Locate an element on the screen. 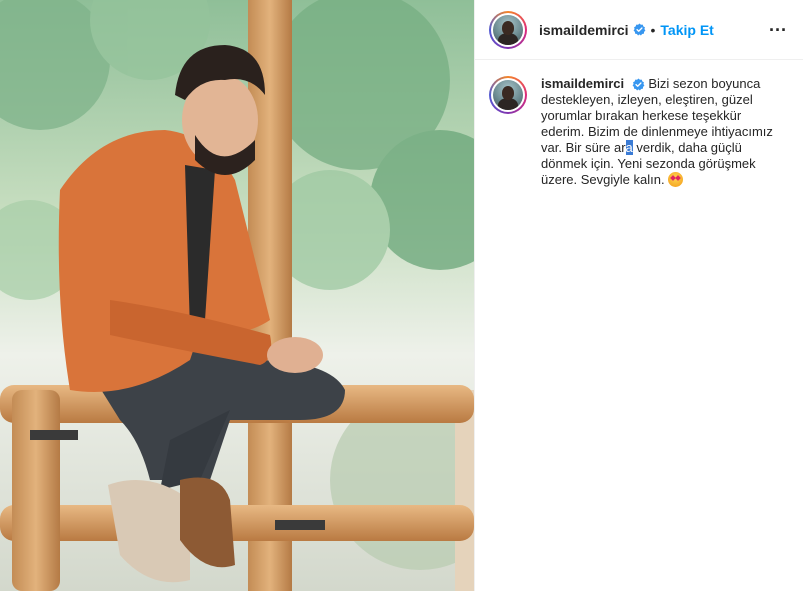 This screenshot has height=591, width=803. caption-username: ismaildemirci is located at coordinates (582, 83).